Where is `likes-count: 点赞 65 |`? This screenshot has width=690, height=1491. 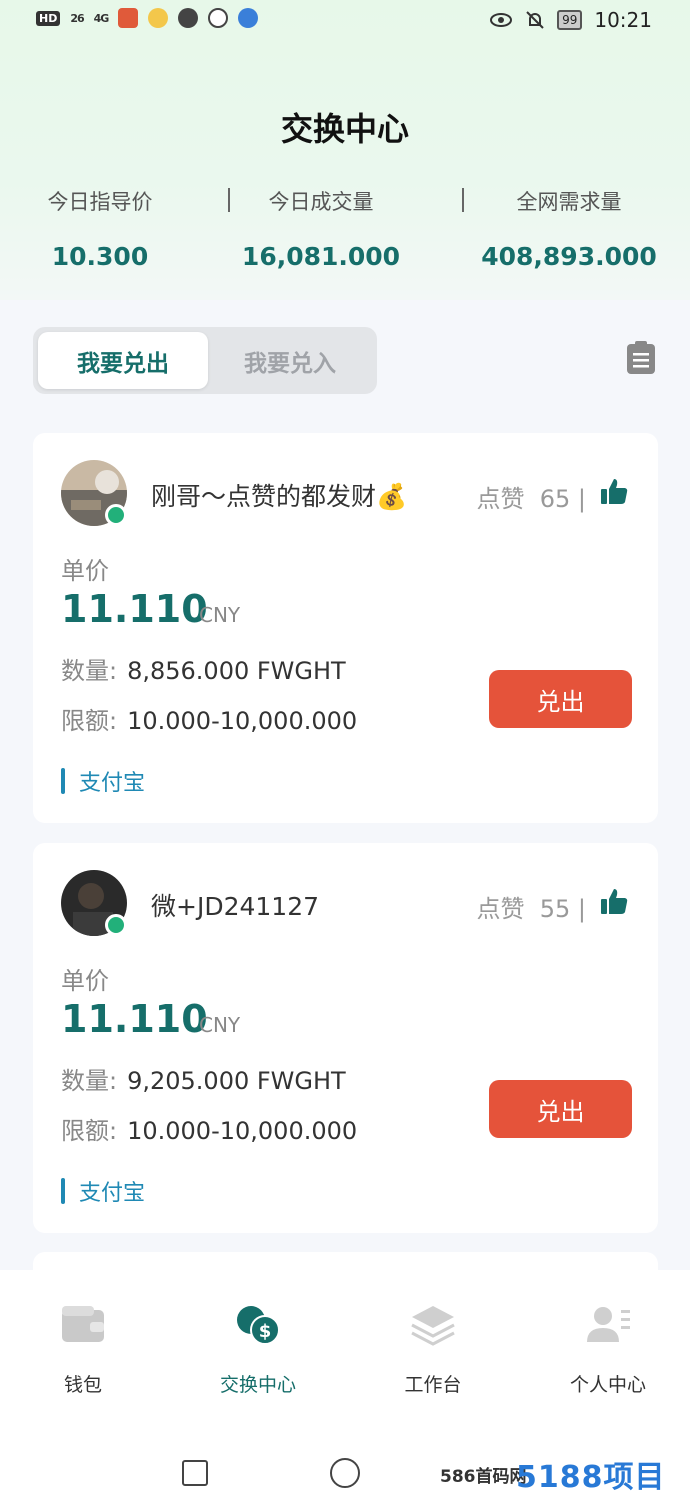 likes-count: 点赞 65 | is located at coordinates (531, 496).